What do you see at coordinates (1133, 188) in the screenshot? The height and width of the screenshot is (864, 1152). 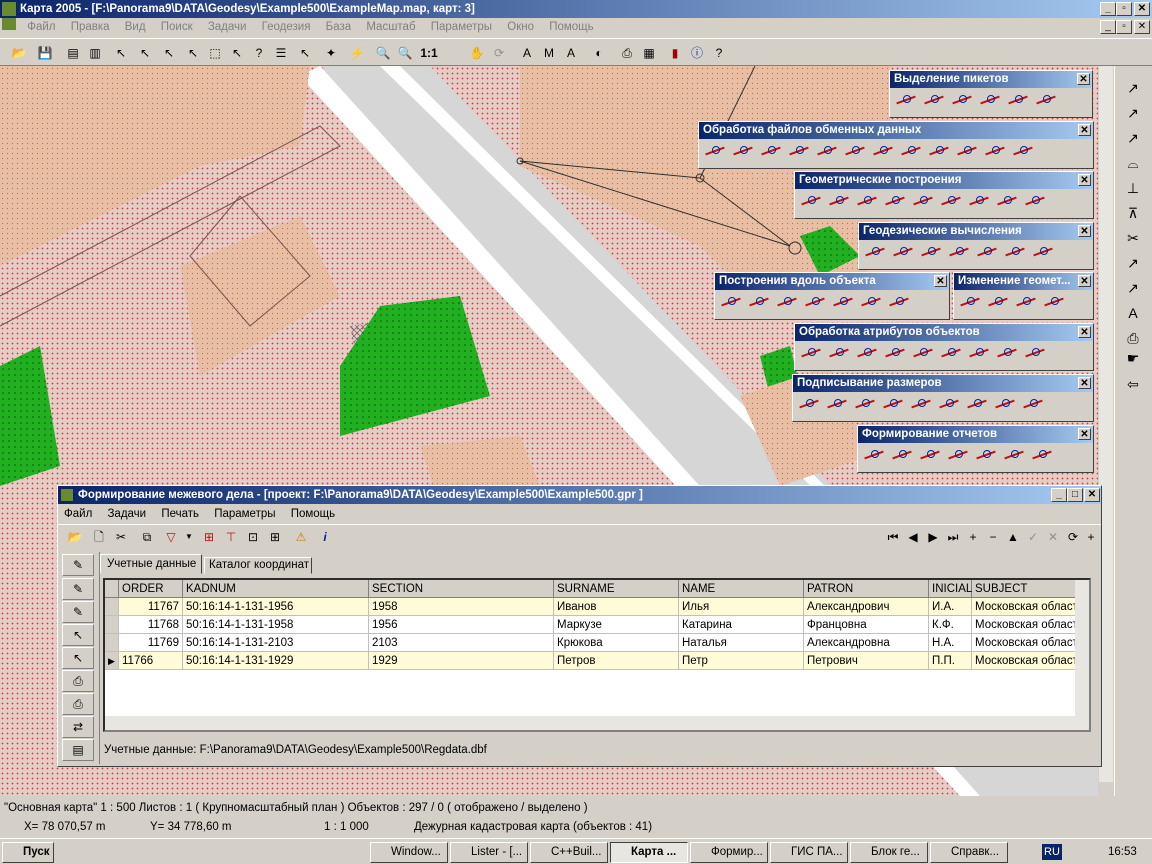 I see `ruler-icon: ⊥` at bounding box center [1133, 188].